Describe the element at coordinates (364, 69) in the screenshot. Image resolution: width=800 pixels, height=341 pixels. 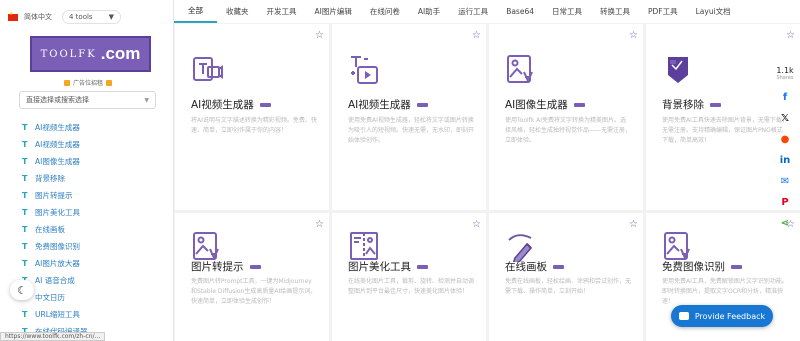
I see `text-to-video-icon` at that location.